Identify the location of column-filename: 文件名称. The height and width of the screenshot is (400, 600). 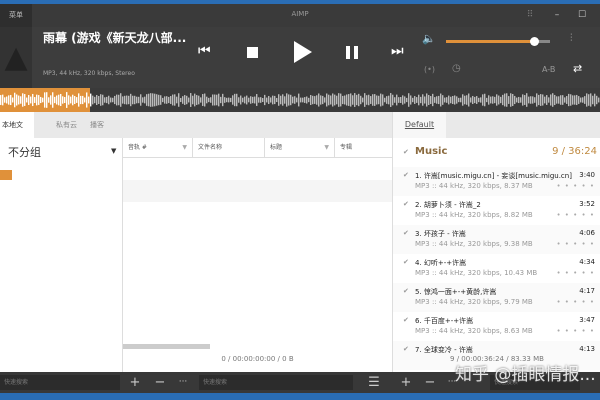
(229, 148).